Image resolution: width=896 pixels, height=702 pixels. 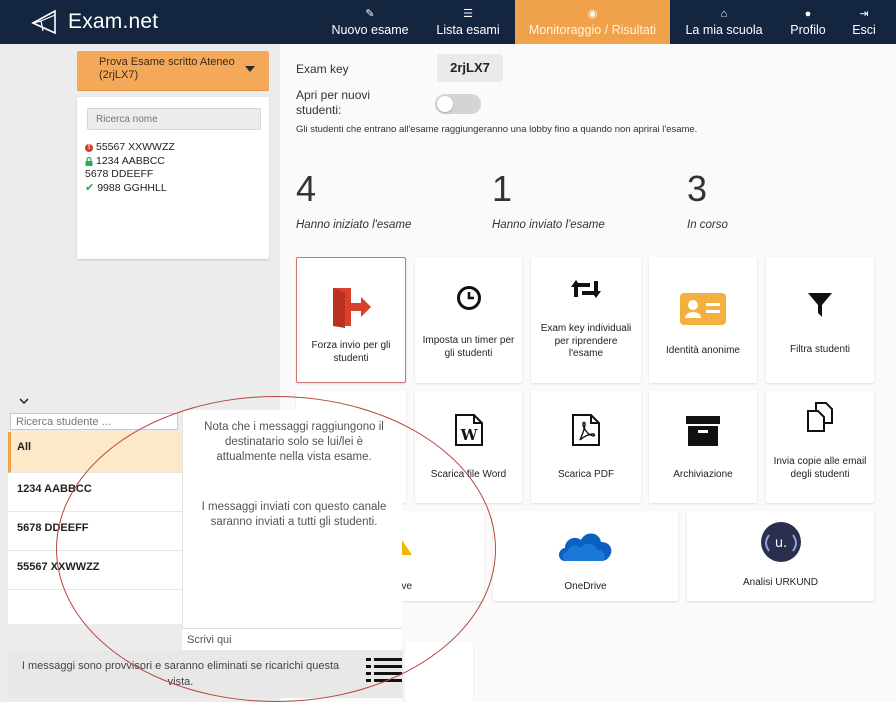 I want to click on timer-tile: Imposta un timer per gli studenti, so click(x=468, y=320).